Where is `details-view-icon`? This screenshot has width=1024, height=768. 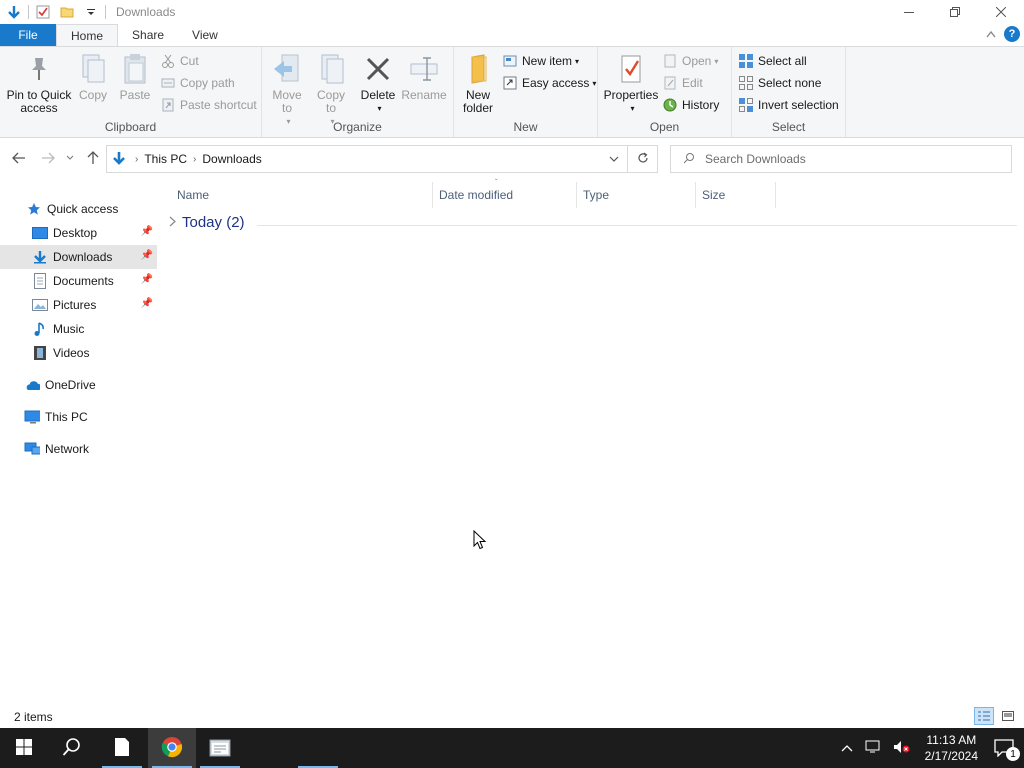
details-view-icon is located at coordinates (984, 716).